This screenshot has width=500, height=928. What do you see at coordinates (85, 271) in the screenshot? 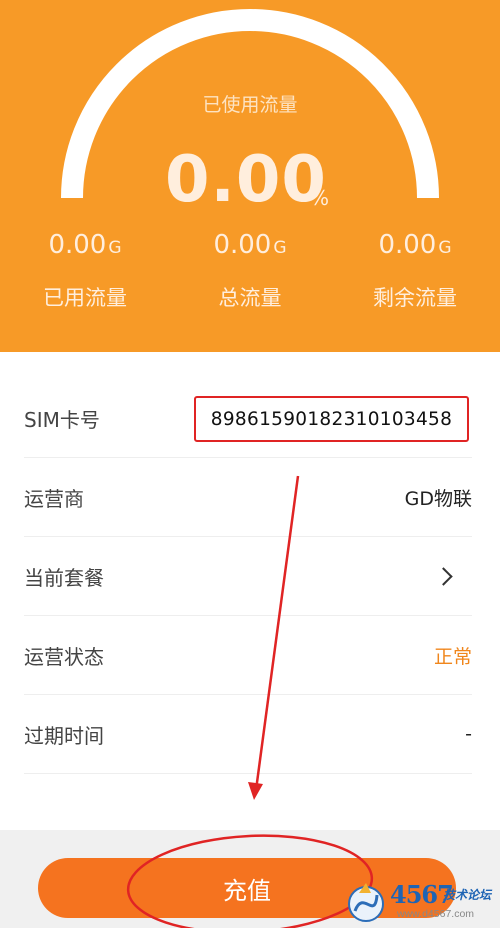
I see `stat-used: 0.00 G 已用流量` at bounding box center [85, 271].